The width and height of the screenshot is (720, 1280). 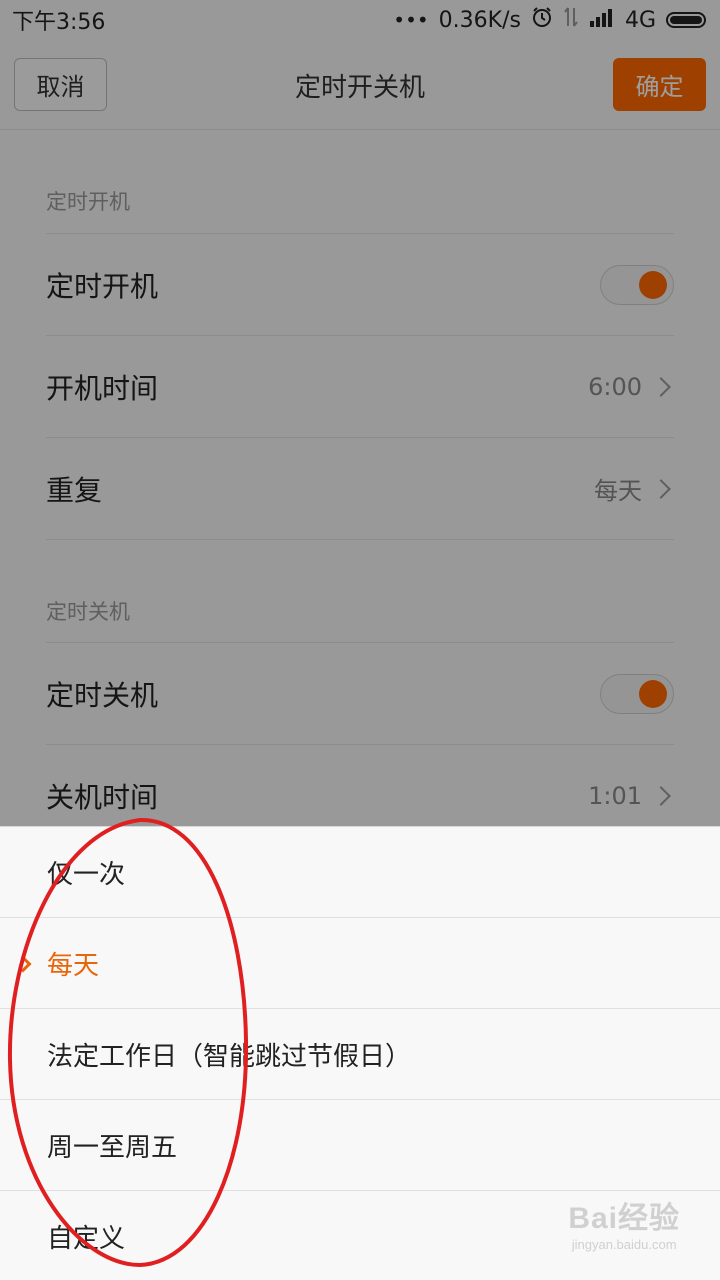 I want to click on option-label: 自定义, so click(x=86, y=1239).